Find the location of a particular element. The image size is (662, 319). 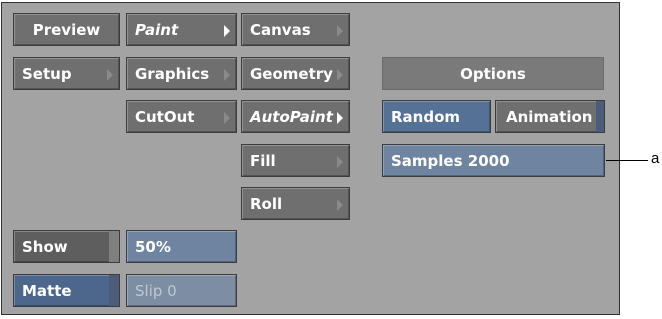

random-label: Random is located at coordinates (426, 116).